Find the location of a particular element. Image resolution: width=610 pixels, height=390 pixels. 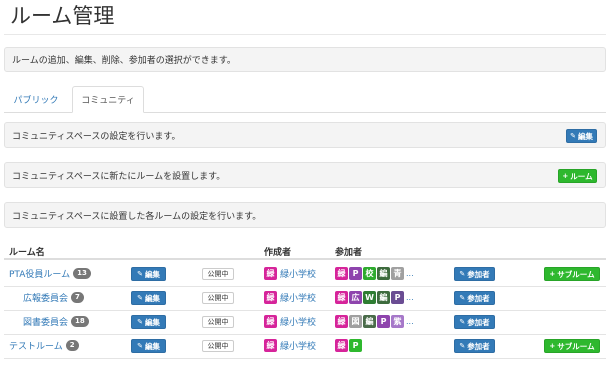

page-title: ルーム管理 is located at coordinates (62, 16).